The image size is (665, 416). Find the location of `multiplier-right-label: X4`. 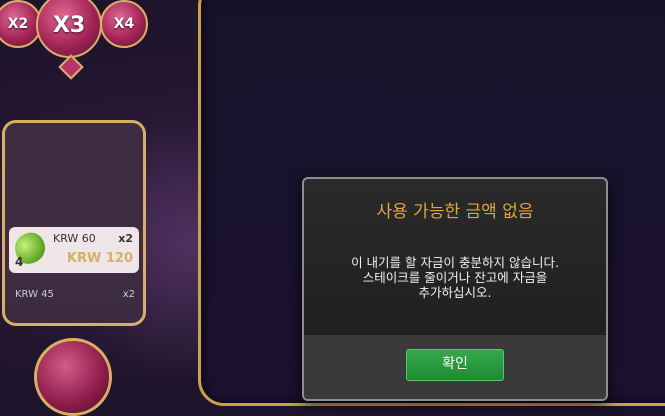

multiplier-right-label: X4 is located at coordinates (124, 24).